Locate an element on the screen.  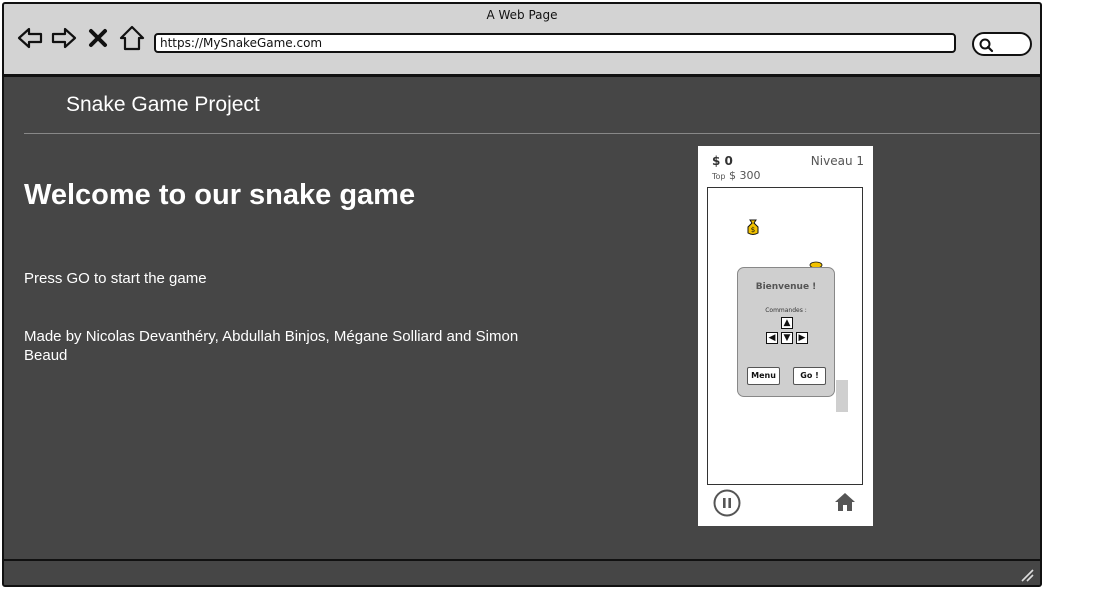
go-button: Go ! is located at coordinates (809, 376).